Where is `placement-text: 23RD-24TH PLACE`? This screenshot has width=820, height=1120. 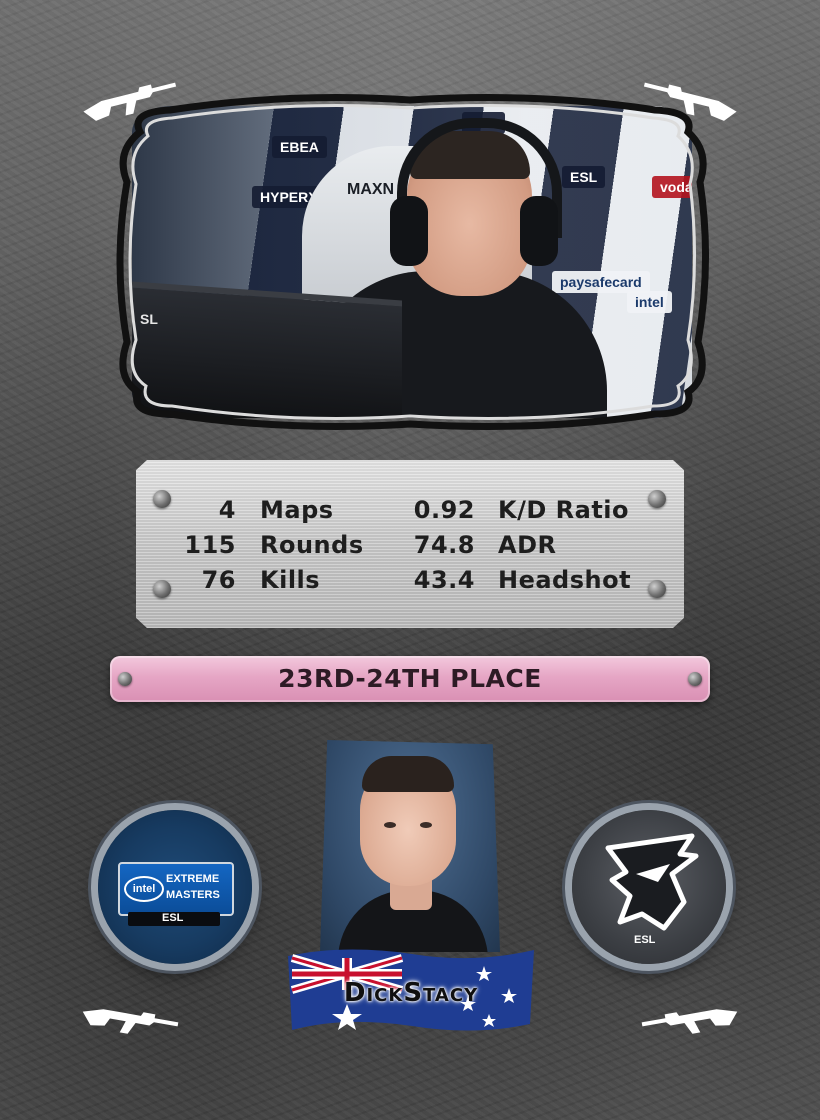 placement-text: 23RD-24TH PLACE is located at coordinates (410, 678).